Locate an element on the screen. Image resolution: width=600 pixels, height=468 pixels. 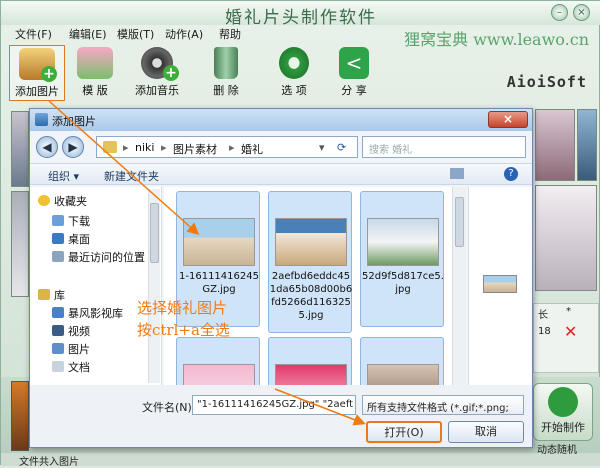
organize-menu: 组织 ▾ is located at coordinates (63, 176).